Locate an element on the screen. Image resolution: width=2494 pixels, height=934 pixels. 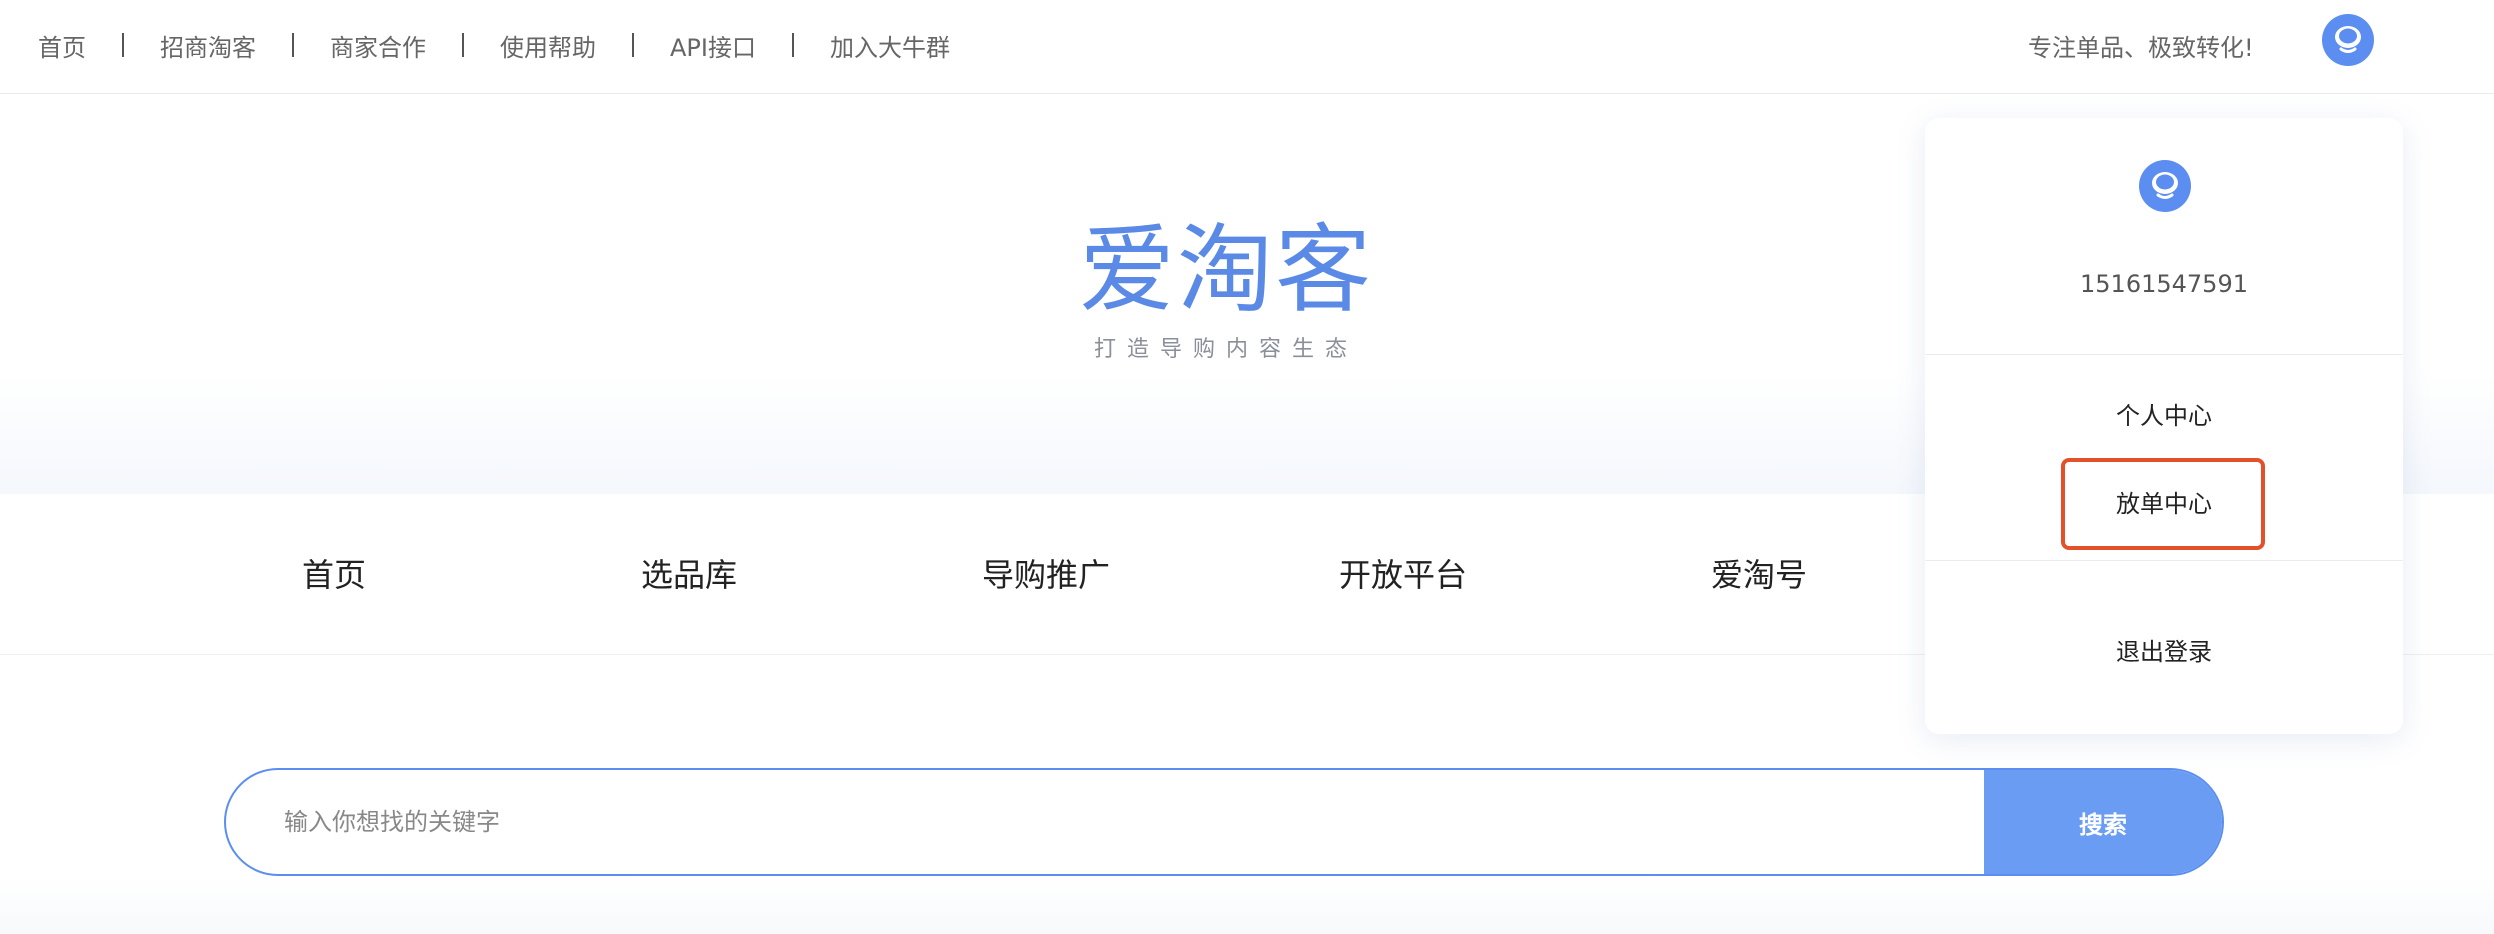
search-button: 搜索 is located at coordinates (2103, 822).